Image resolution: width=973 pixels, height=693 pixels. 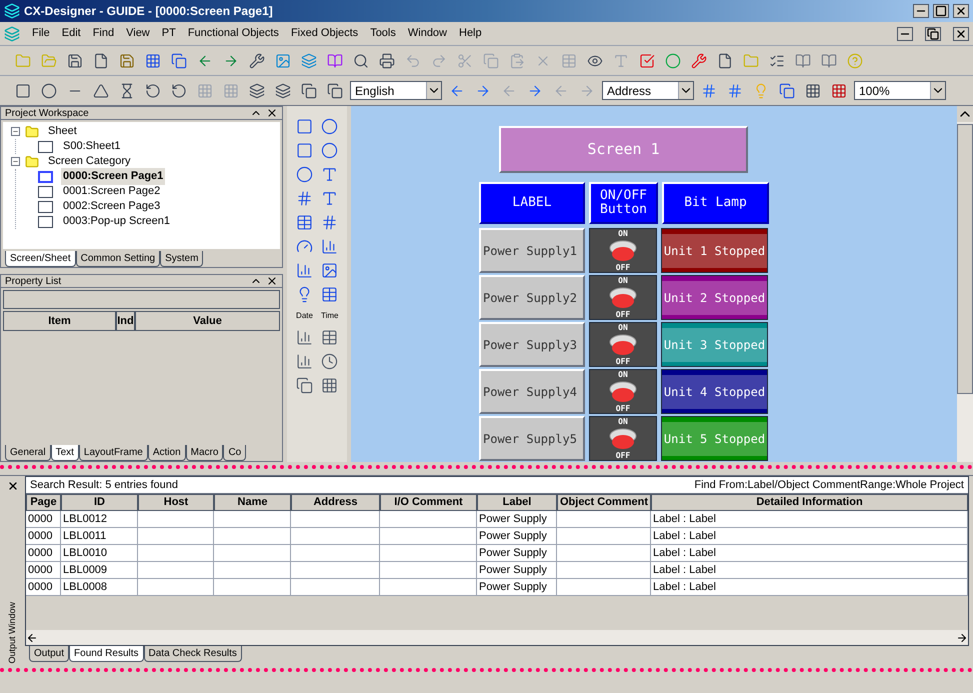 I want to click on tab: System, so click(x=182, y=259).